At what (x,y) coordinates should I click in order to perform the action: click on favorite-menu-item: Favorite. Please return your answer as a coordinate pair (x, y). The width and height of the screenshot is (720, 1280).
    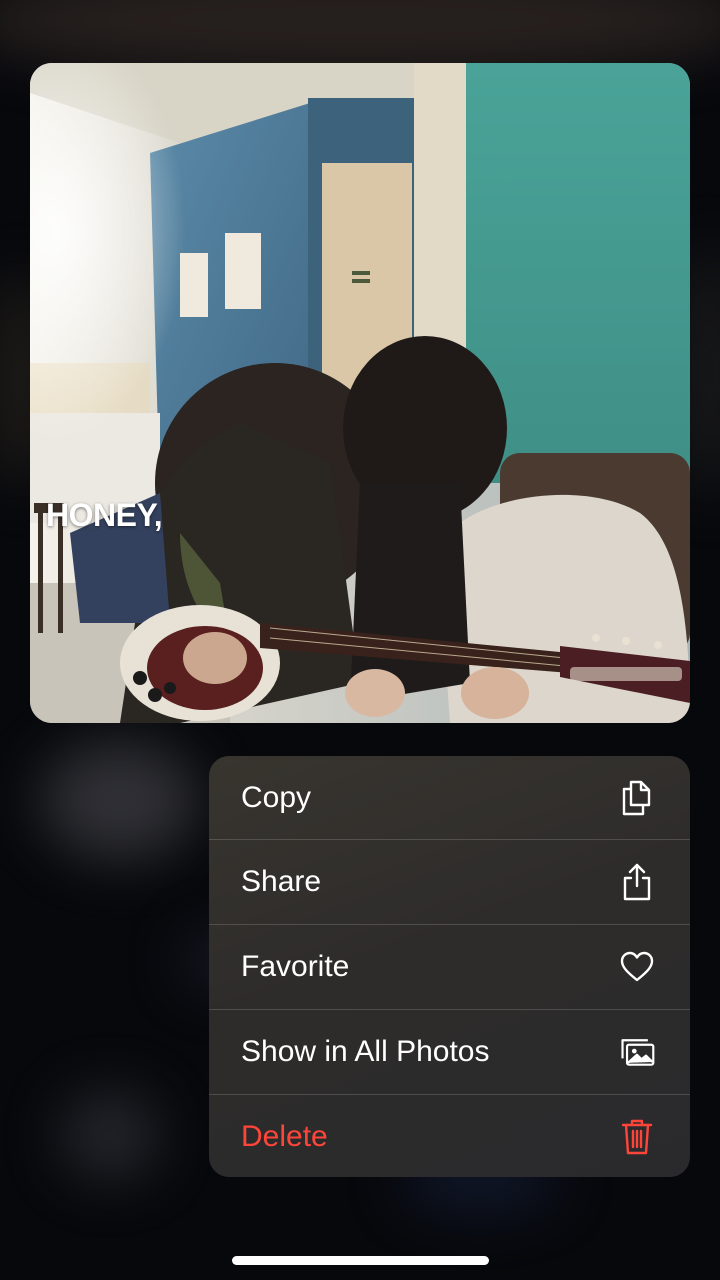
    Looking at the image, I should click on (449, 967).